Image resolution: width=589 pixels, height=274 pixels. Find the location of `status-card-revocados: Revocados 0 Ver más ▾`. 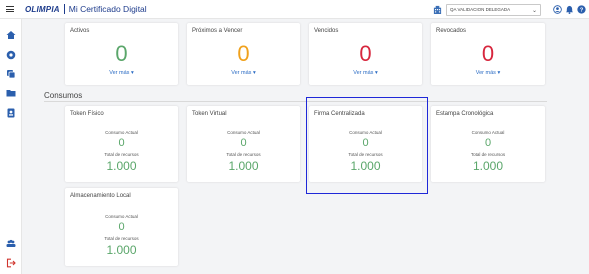

status-card-revocados: Revocados 0 Ver más ▾ is located at coordinates (488, 54).